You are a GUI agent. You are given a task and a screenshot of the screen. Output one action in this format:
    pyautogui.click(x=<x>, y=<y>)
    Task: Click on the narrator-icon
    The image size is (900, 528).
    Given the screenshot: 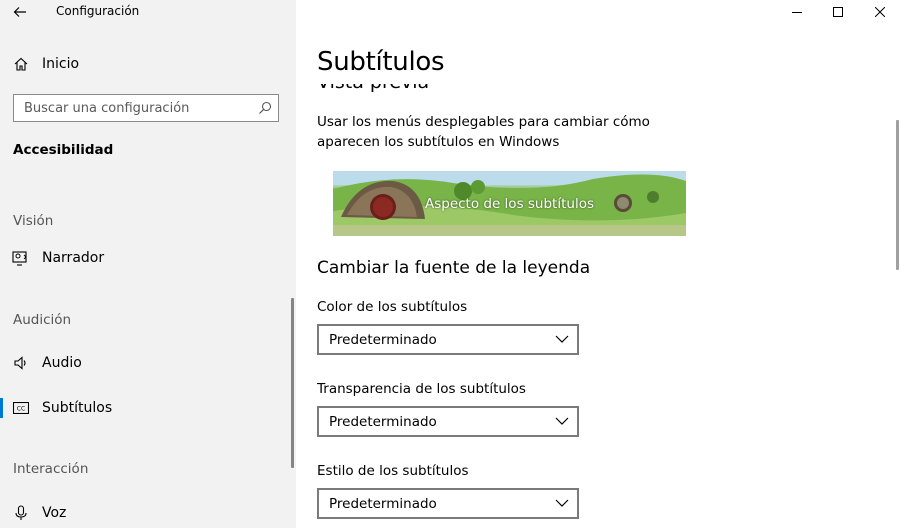 What is the action you would take?
    pyautogui.click(x=21, y=258)
    